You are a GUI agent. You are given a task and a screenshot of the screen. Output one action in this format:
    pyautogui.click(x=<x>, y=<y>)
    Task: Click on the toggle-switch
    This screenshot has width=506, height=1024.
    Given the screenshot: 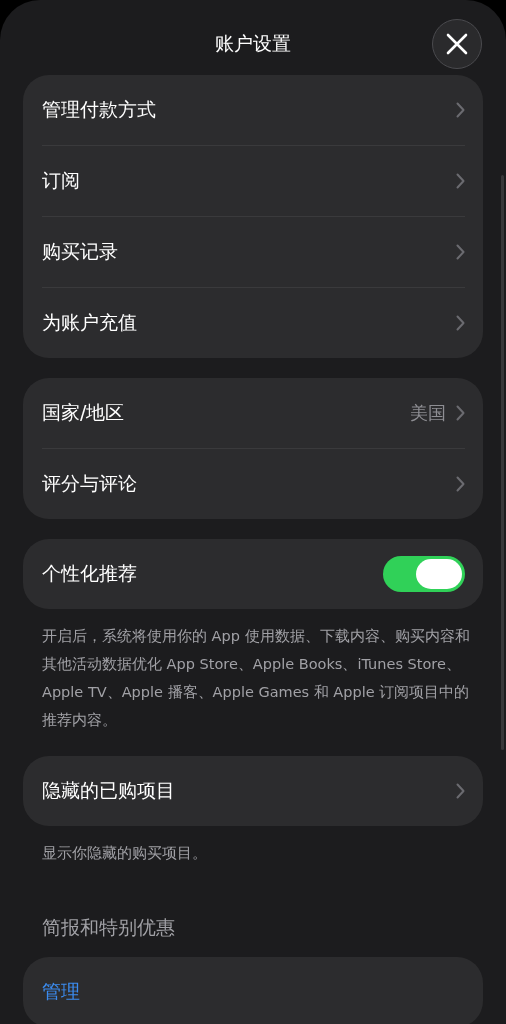 What is the action you would take?
    pyautogui.click(x=424, y=574)
    